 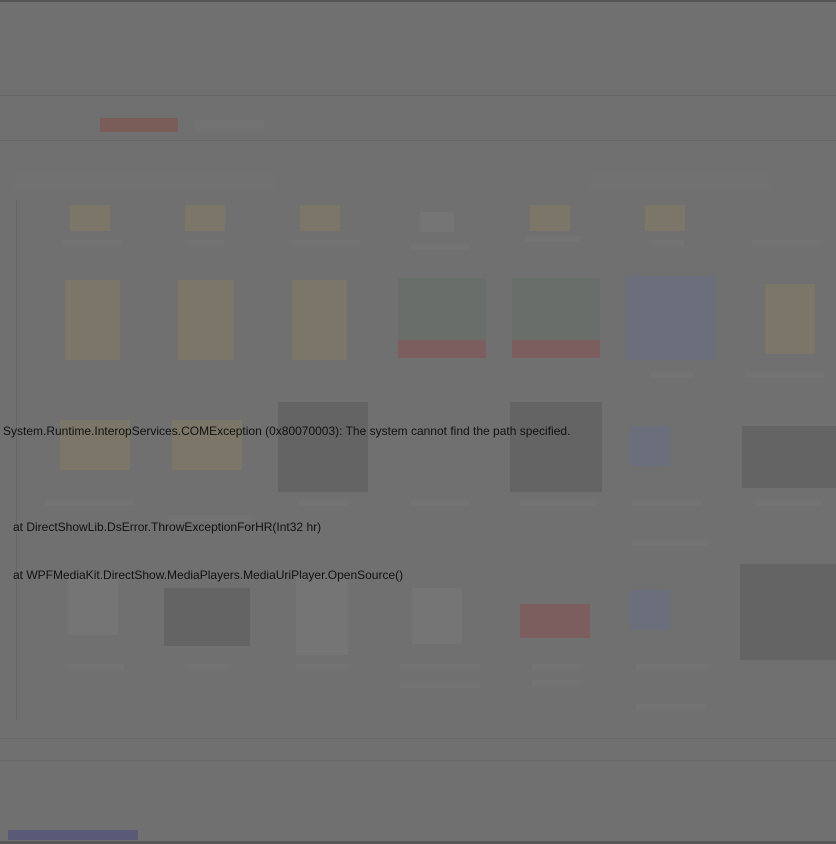 I want to click on error-spacer, so click(x=418, y=479).